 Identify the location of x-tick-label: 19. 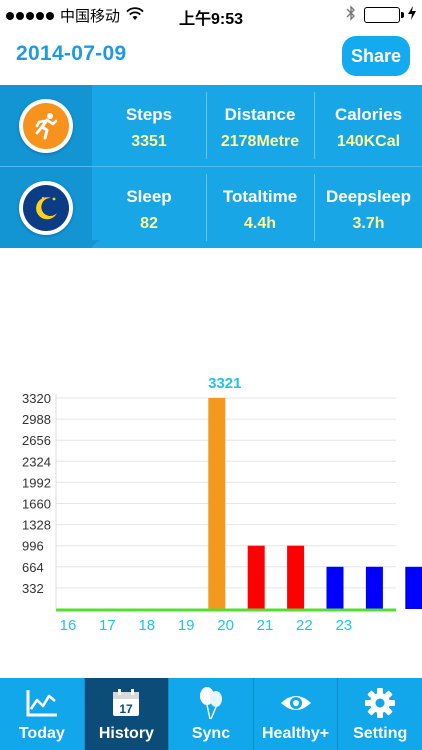
(186, 625).